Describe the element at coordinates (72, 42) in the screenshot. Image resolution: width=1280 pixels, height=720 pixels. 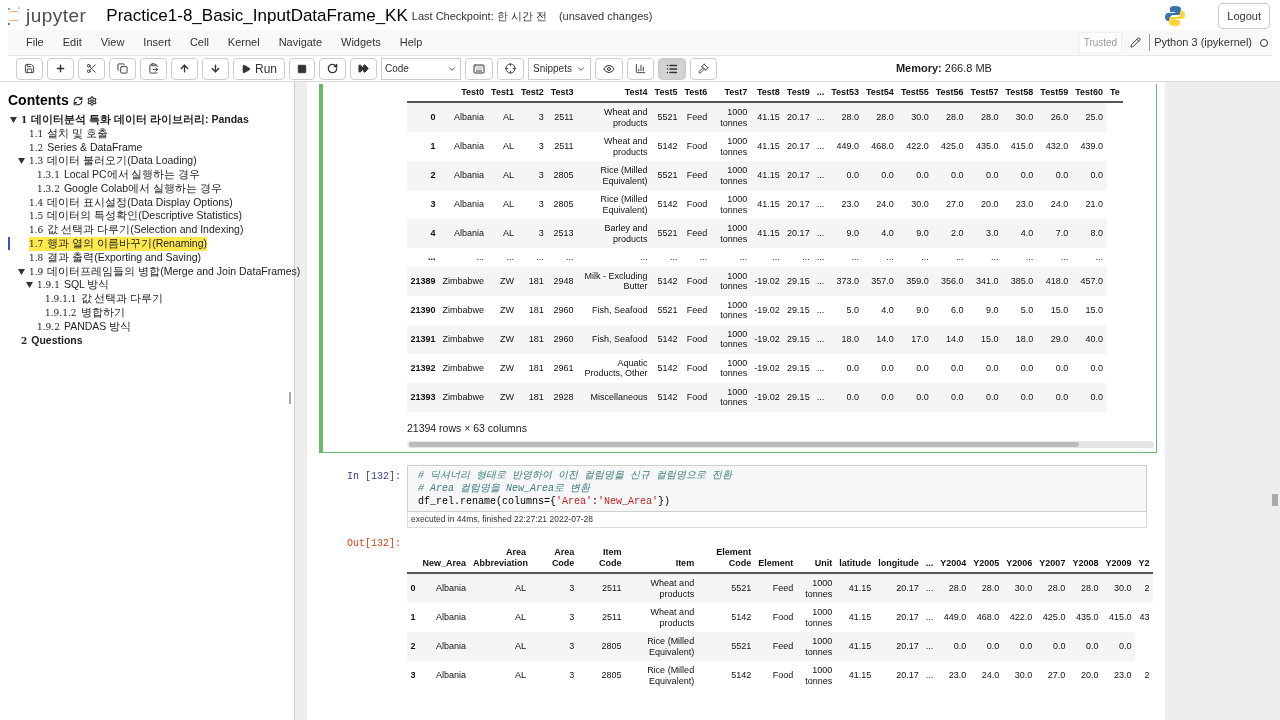
I see `menu-item: Edit` at that location.